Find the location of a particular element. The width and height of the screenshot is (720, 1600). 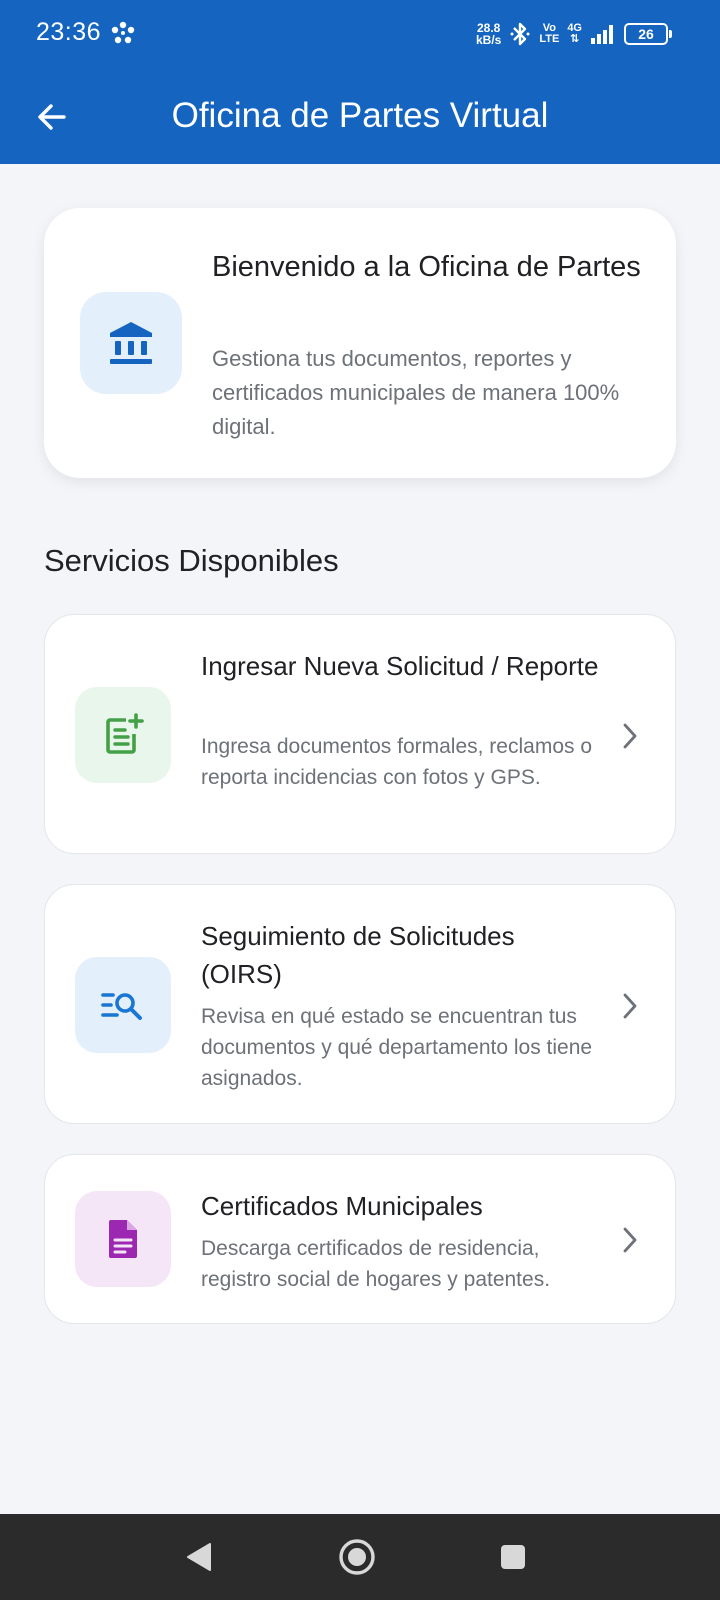

service-title: Certificados Municipales is located at coordinates (342, 1206).